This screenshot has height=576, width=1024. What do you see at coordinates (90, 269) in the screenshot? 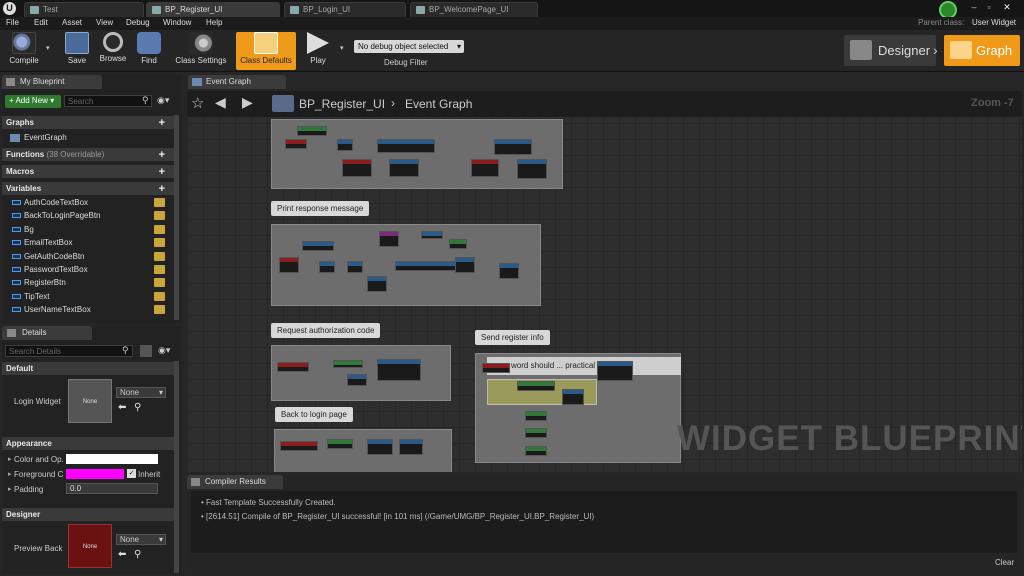
I see `variable-item: PasswordTextBox` at bounding box center [90, 269].